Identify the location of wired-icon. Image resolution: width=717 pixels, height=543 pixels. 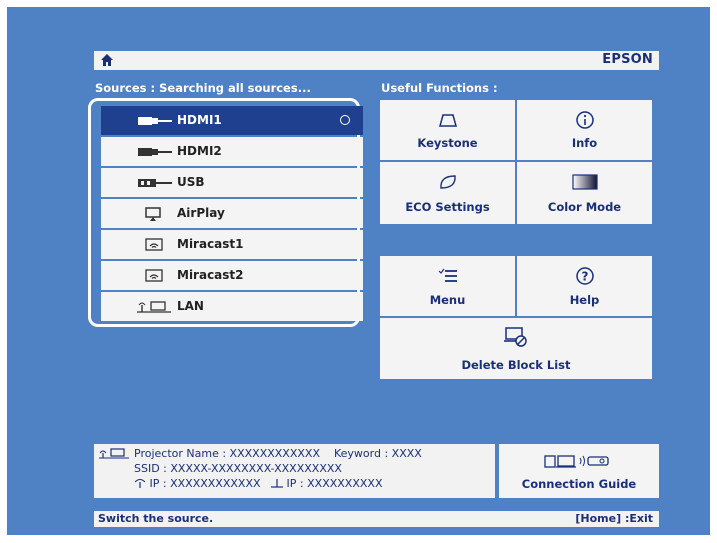
(277, 483).